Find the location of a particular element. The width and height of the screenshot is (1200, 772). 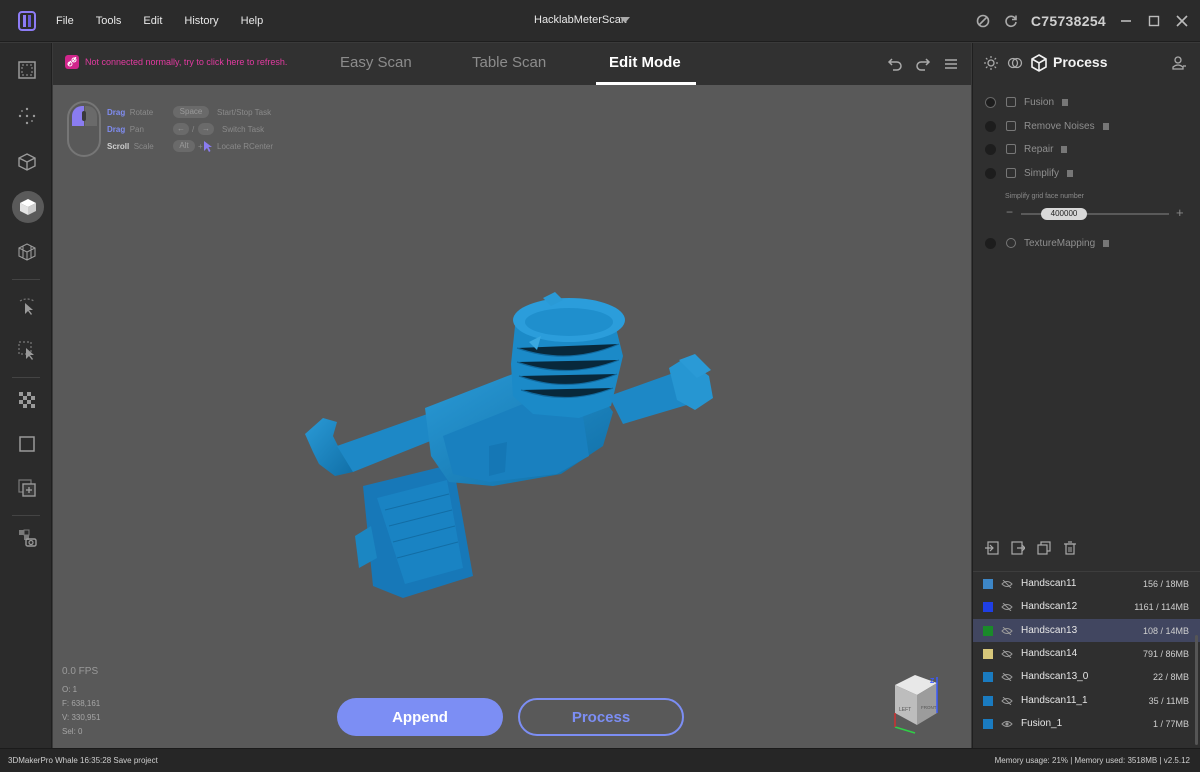

close-icon is located at coordinates (1182, 21).